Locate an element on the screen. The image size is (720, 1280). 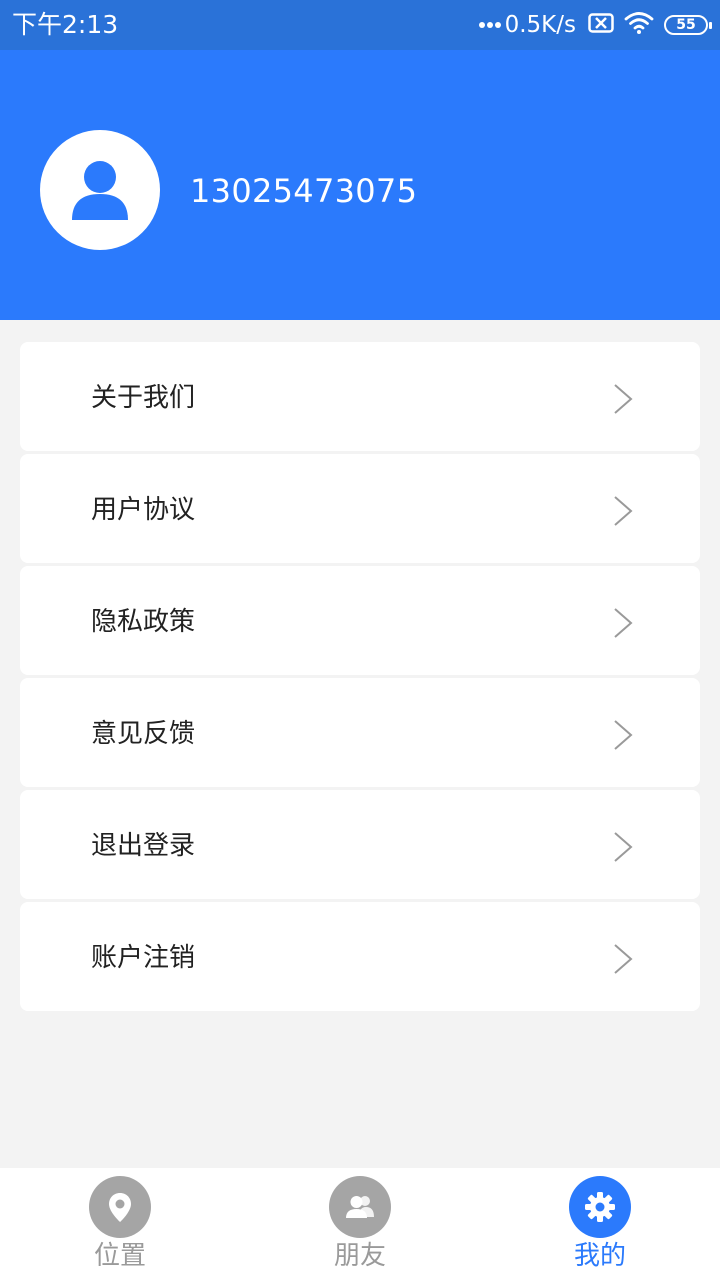
menu-item-privacy-policy: 隐私政策 is located at coordinates (360, 620).